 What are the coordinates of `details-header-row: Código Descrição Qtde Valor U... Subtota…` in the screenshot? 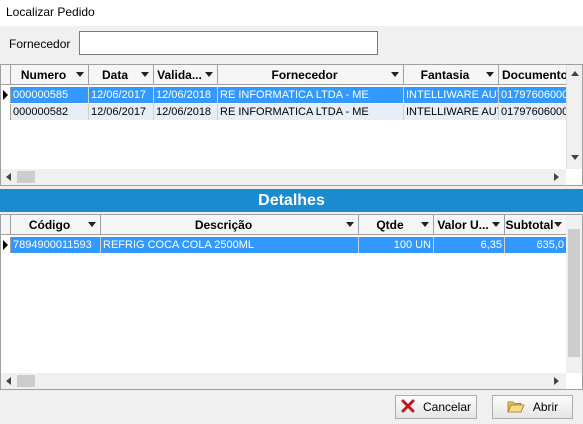 It's located at (284, 225).